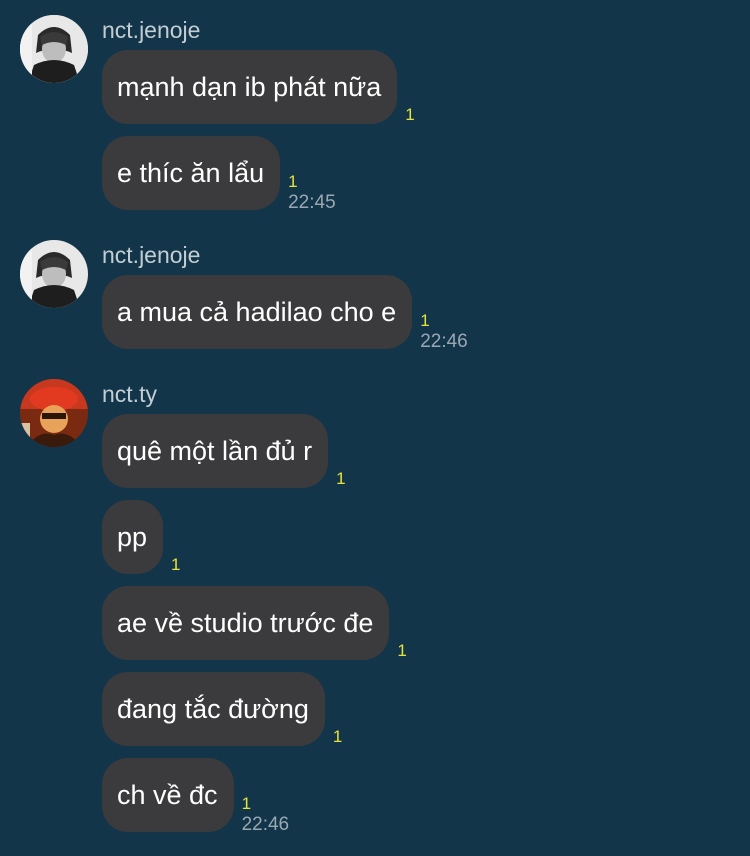  I want to click on message-row: a mua cả hadilao cho e 1 22:46, so click(285, 313).